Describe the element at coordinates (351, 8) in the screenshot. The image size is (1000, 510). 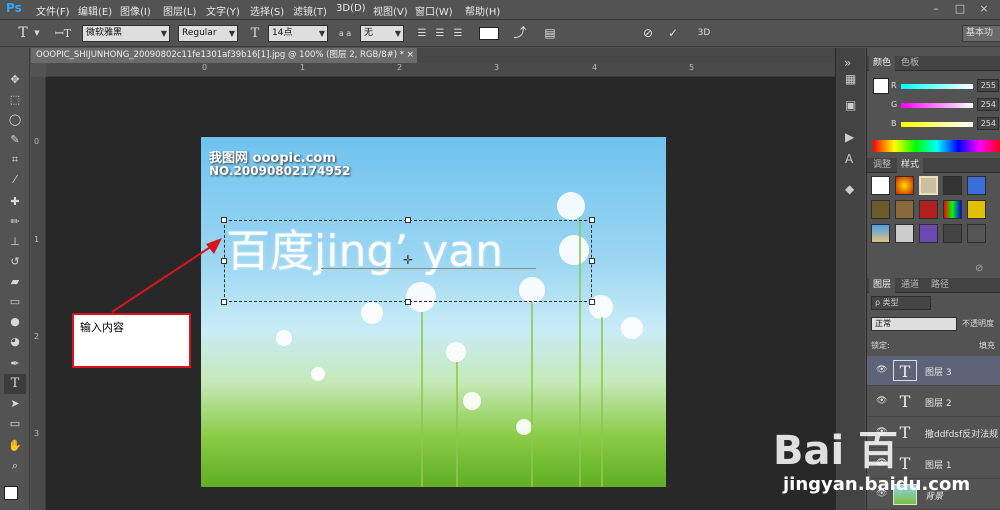
I see `menu-3d: 3D(D)` at that location.